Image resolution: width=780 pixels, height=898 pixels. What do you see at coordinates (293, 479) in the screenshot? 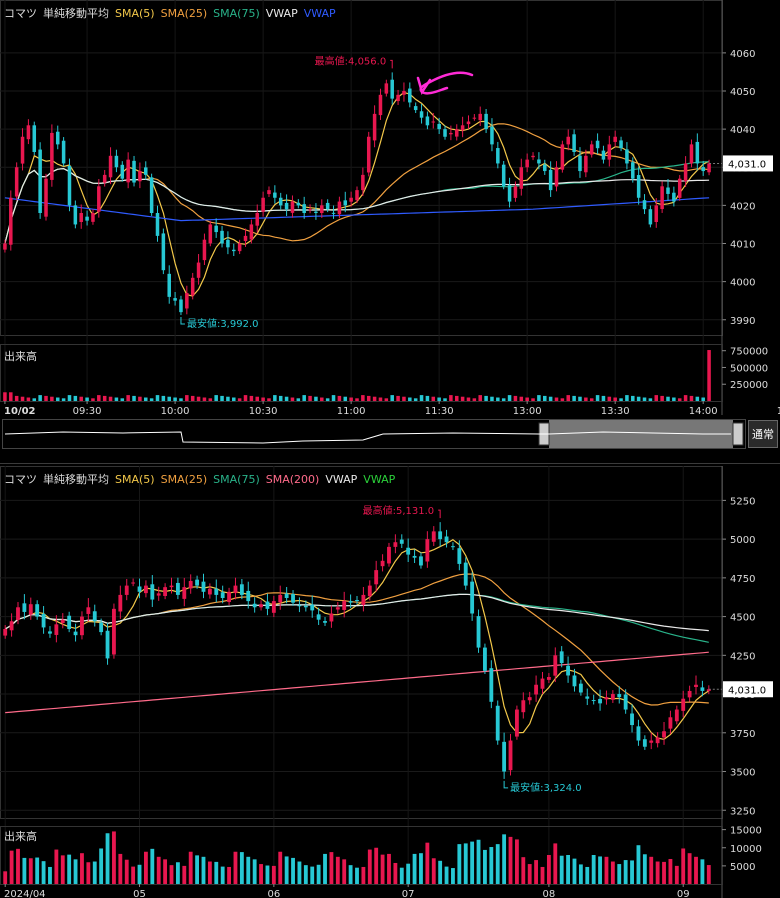
I see `legend-sma200: SMA(200)` at bounding box center [293, 479].